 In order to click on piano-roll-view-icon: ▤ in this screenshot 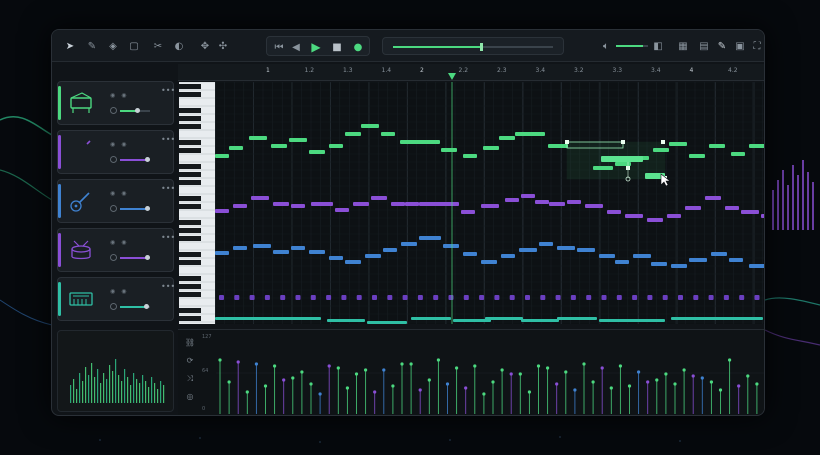, I will do `click(704, 46)`.